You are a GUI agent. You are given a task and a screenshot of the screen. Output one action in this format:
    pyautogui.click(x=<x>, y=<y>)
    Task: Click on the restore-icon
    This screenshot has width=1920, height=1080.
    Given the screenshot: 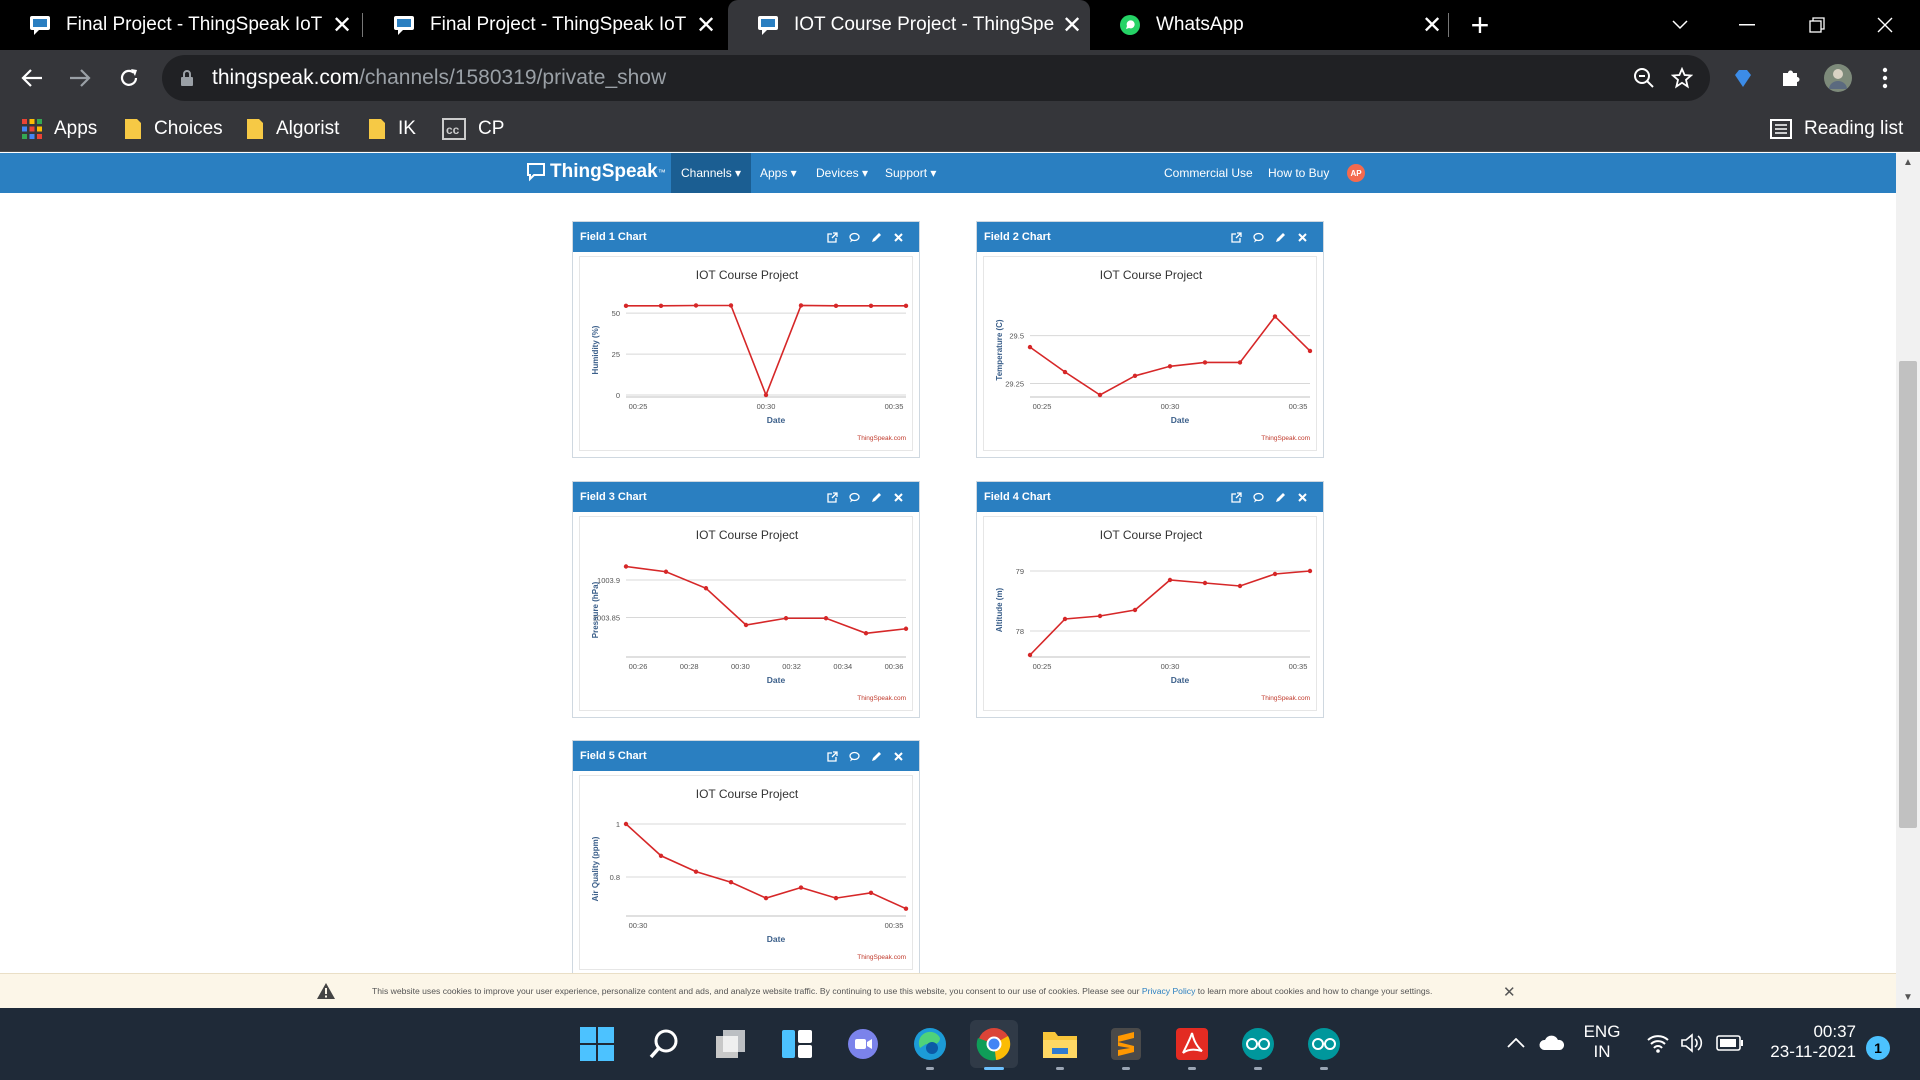 What is the action you would take?
    pyautogui.click(x=1817, y=25)
    